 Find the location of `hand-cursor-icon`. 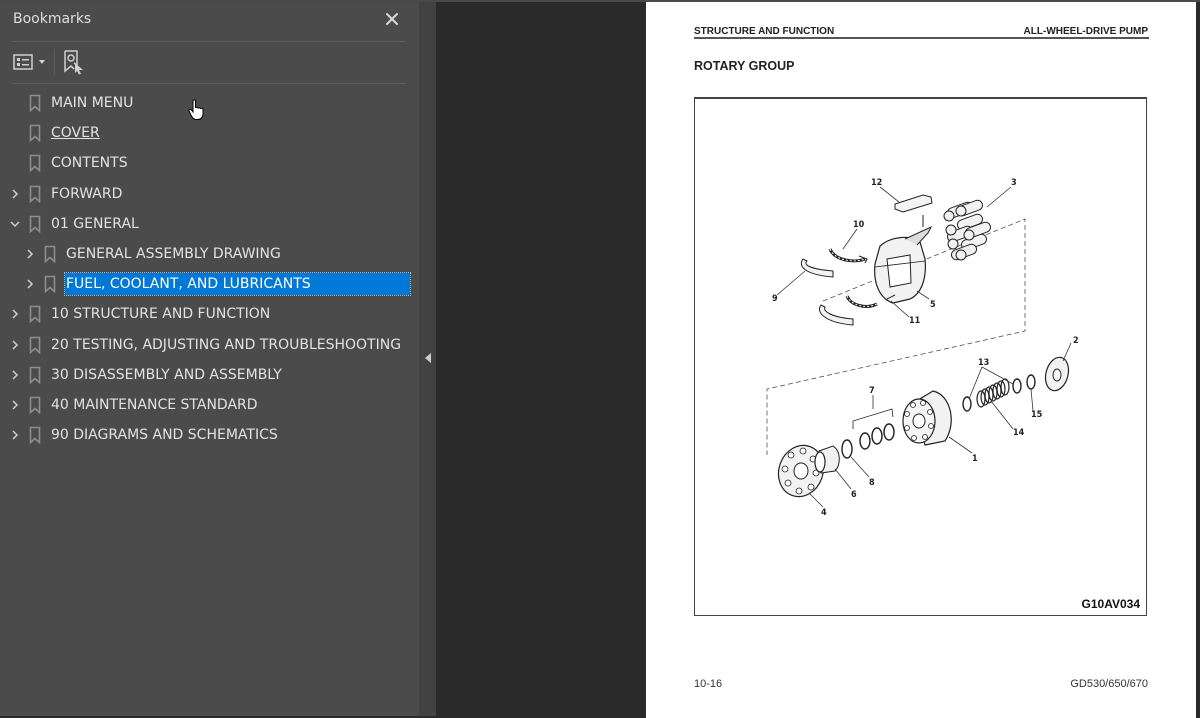

hand-cursor-icon is located at coordinates (196, 109).